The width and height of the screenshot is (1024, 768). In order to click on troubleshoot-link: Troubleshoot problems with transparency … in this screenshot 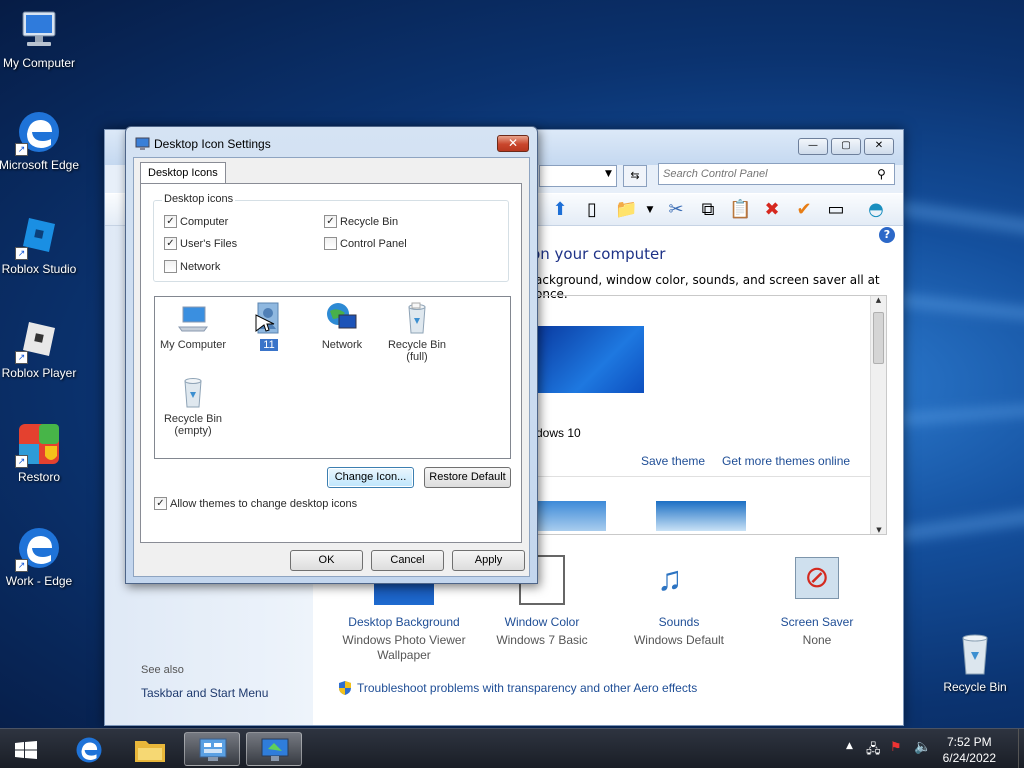, I will do `click(527, 688)`.